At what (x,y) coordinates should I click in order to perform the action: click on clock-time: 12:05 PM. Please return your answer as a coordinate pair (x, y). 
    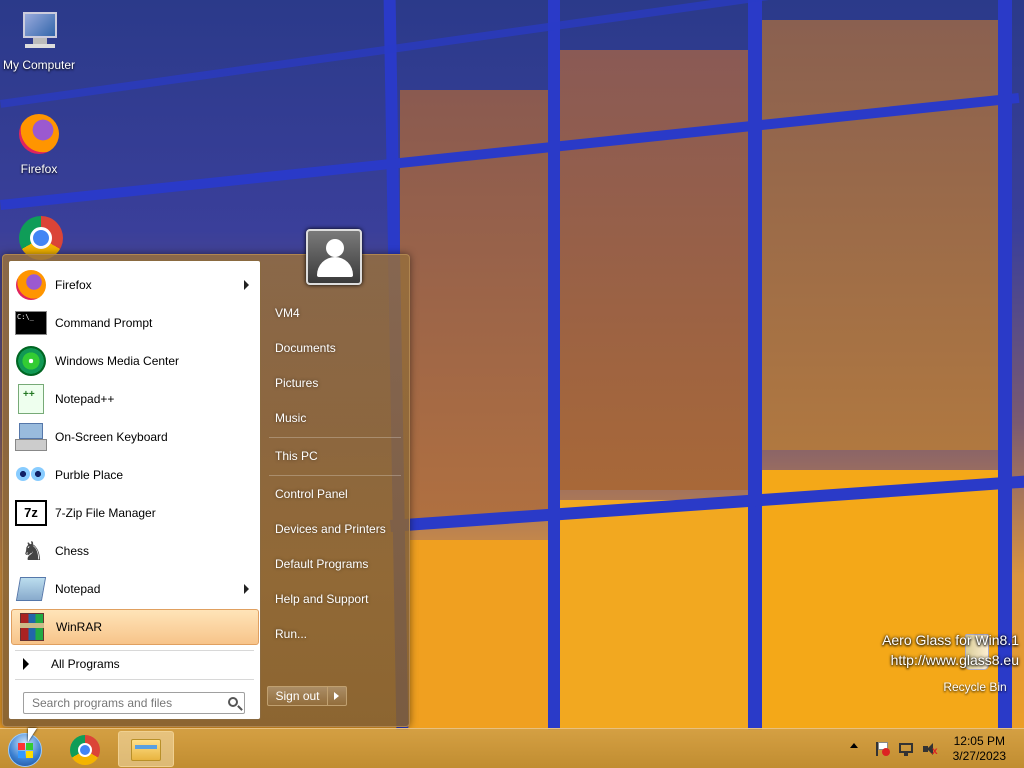
    Looking at the image, I should click on (979, 741).